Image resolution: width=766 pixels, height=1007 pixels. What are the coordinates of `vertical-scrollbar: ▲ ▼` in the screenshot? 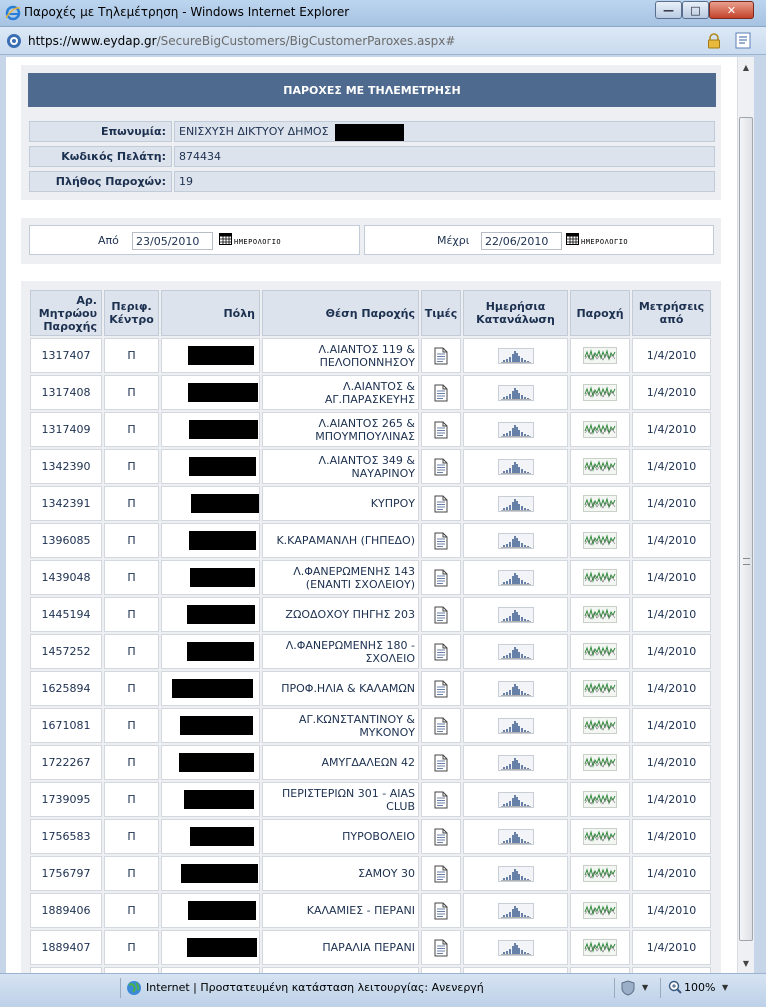 It's located at (745, 515).